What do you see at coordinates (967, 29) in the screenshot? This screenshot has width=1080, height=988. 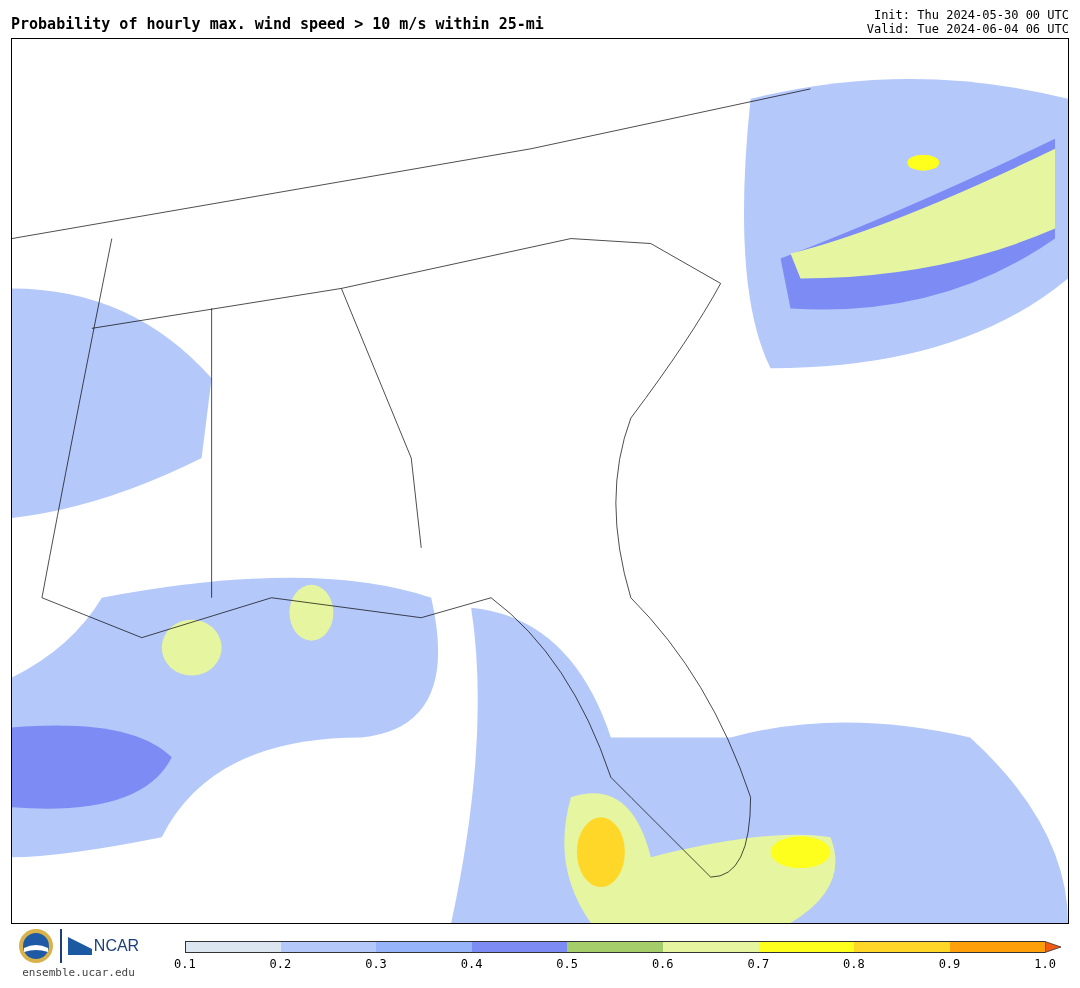 I see `valid-time: Valid: Tue 2024-06-04 06 UTC` at bounding box center [967, 29].